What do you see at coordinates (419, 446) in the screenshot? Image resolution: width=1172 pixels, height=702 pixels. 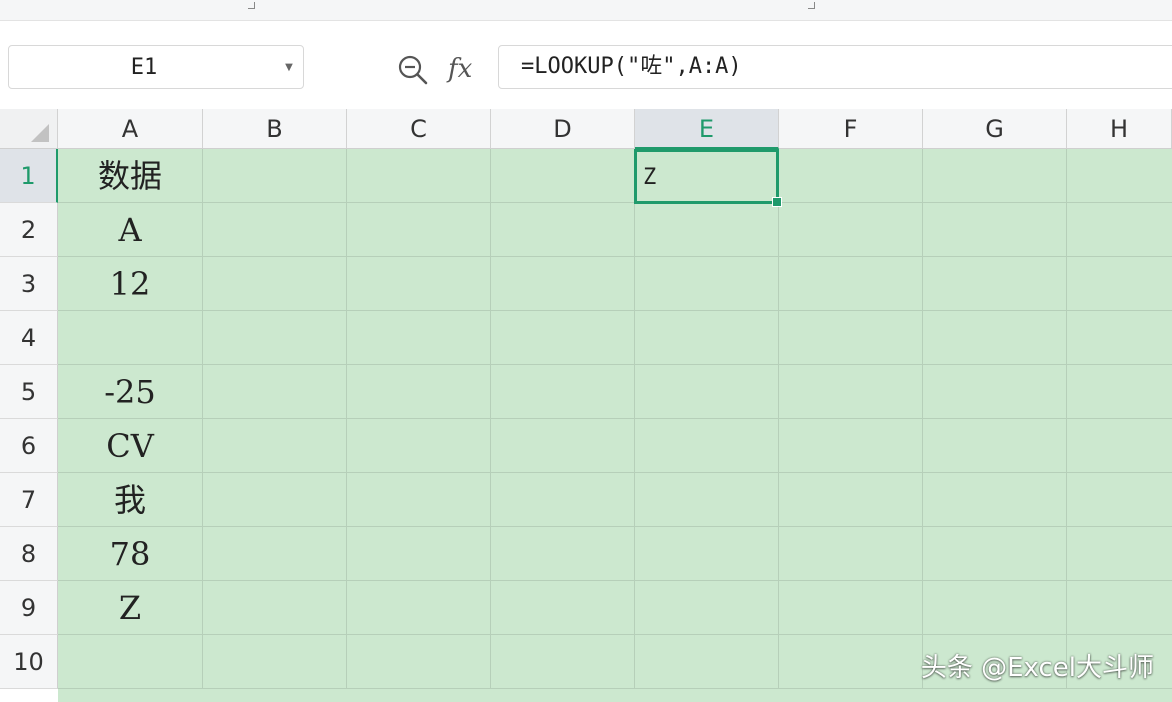 I see `cell-c6` at bounding box center [419, 446].